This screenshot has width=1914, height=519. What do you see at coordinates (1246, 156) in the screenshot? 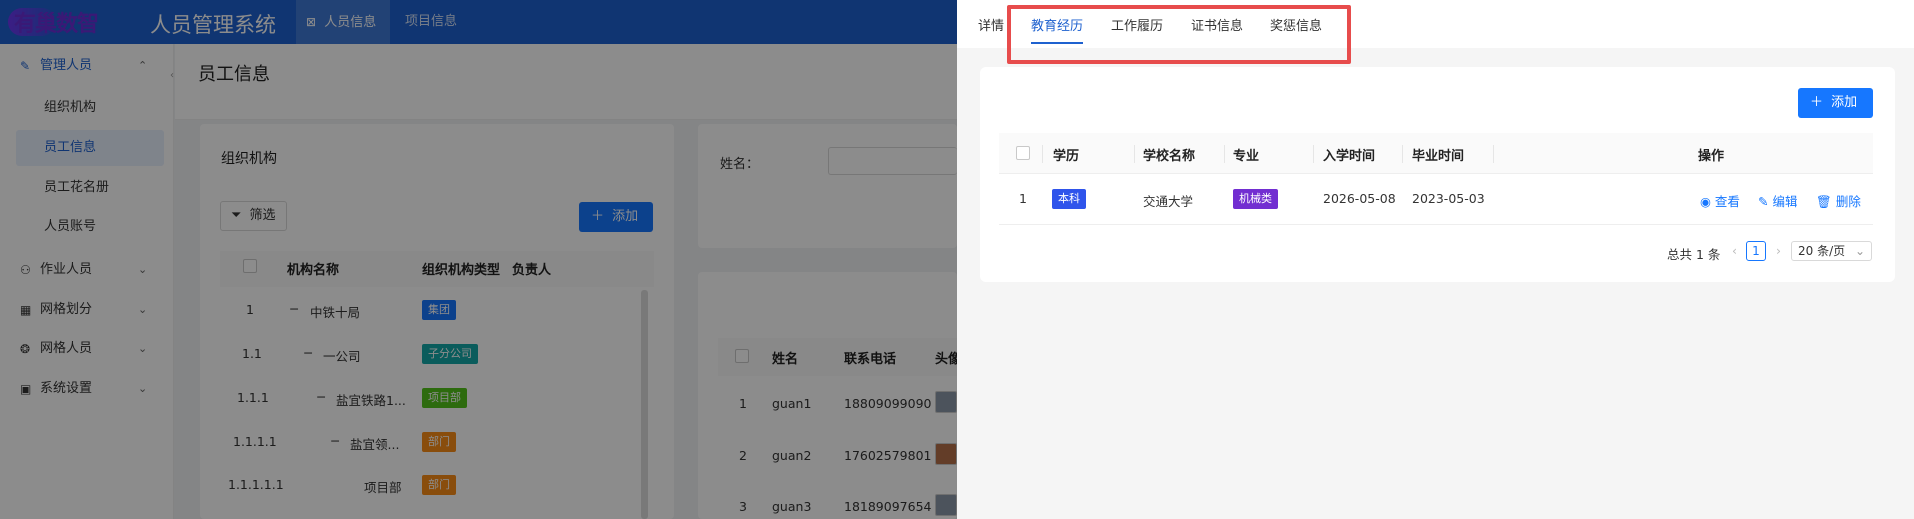
I see `col-major: 专业` at bounding box center [1246, 156].